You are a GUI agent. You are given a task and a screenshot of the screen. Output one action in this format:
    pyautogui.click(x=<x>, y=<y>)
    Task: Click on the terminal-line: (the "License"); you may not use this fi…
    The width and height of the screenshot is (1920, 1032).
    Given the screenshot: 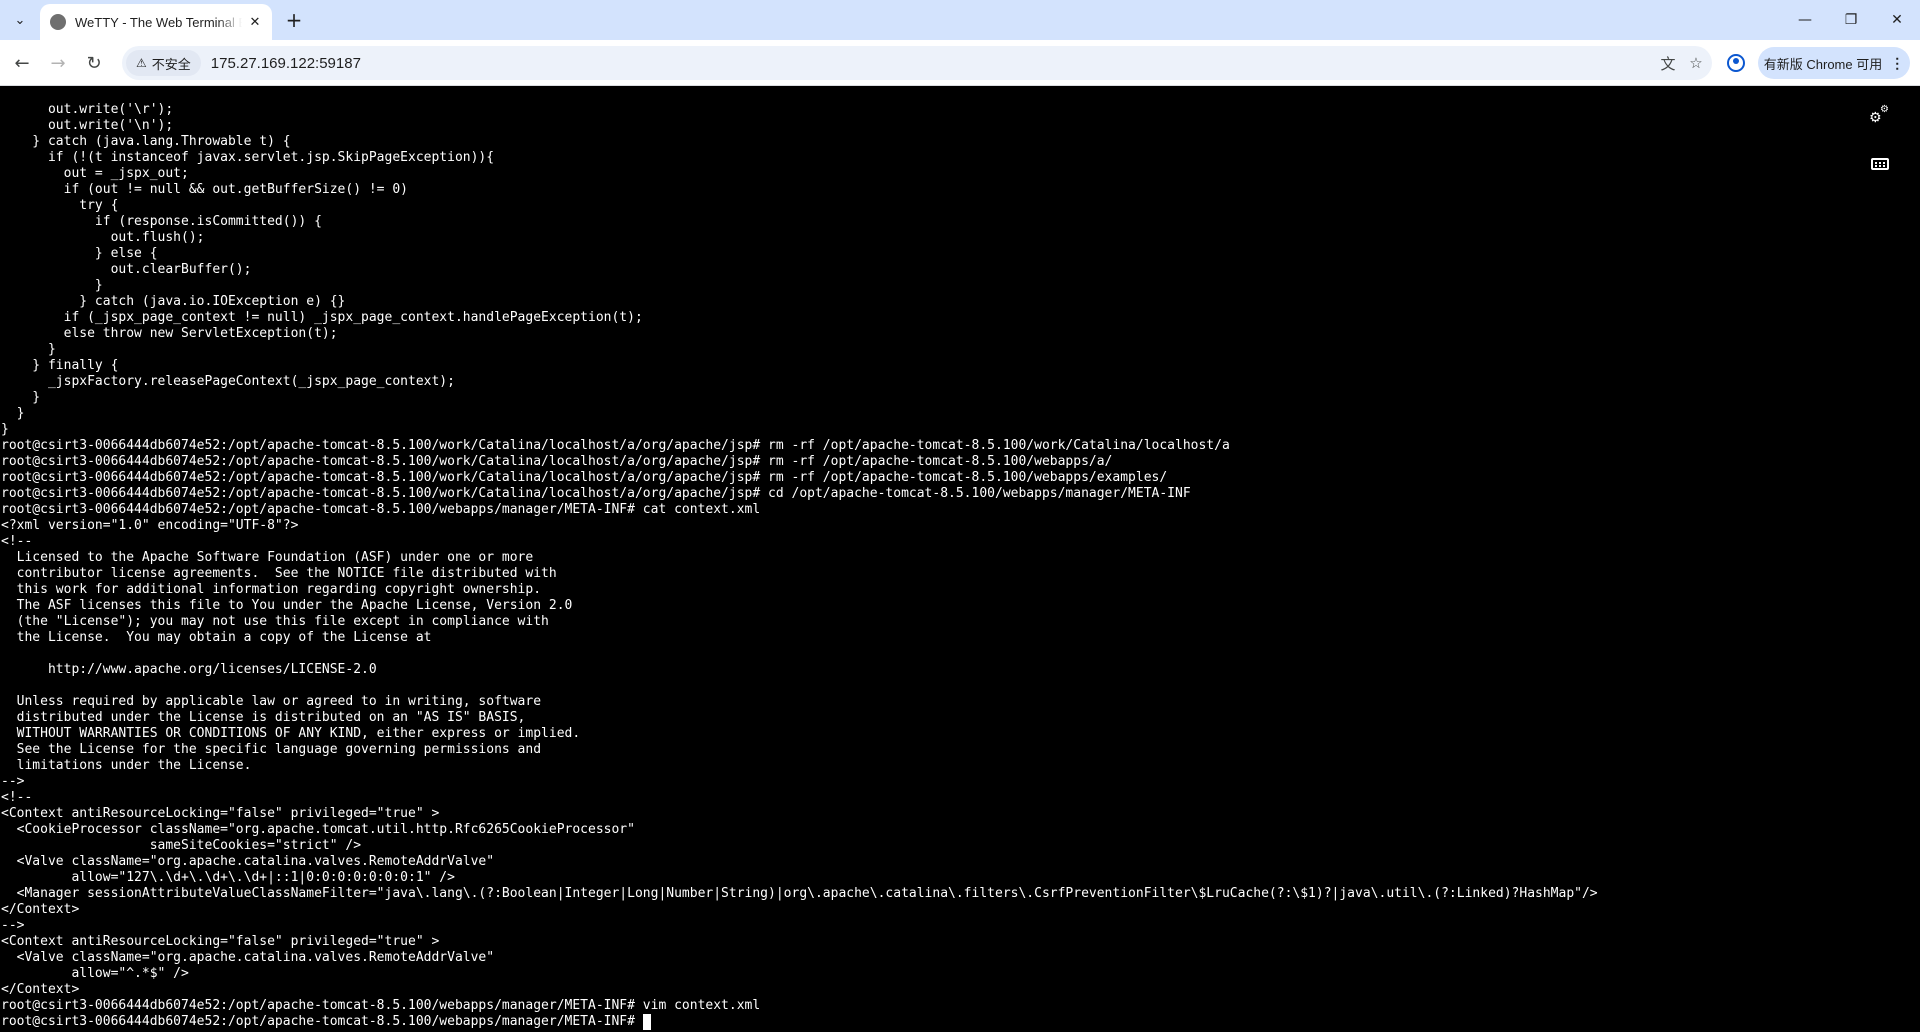 What is the action you would take?
    pyautogui.click(x=275, y=621)
    